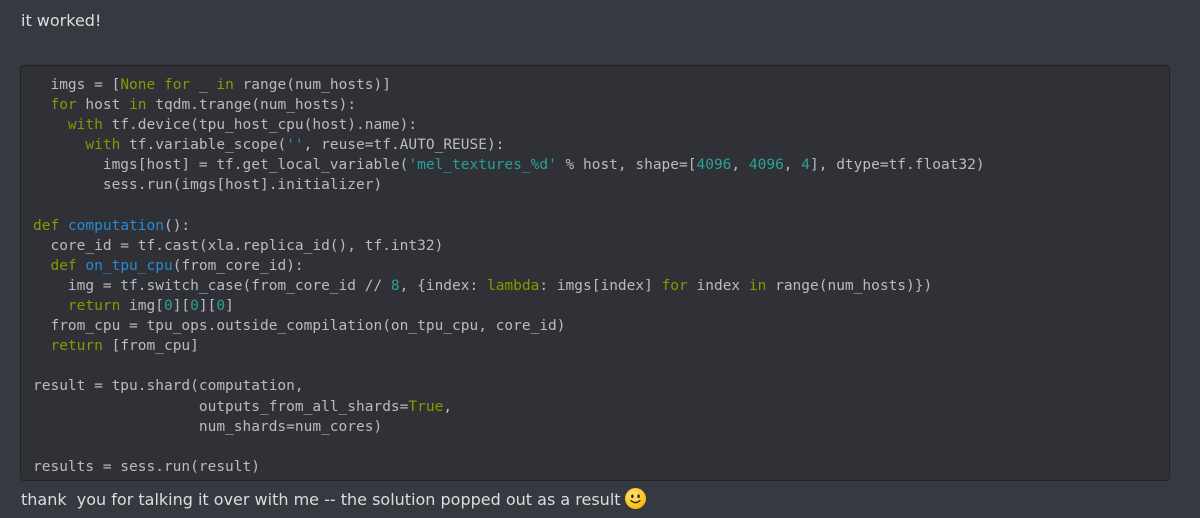  I want to click on code-line: num_shards=num_cores), so click(208, 426).